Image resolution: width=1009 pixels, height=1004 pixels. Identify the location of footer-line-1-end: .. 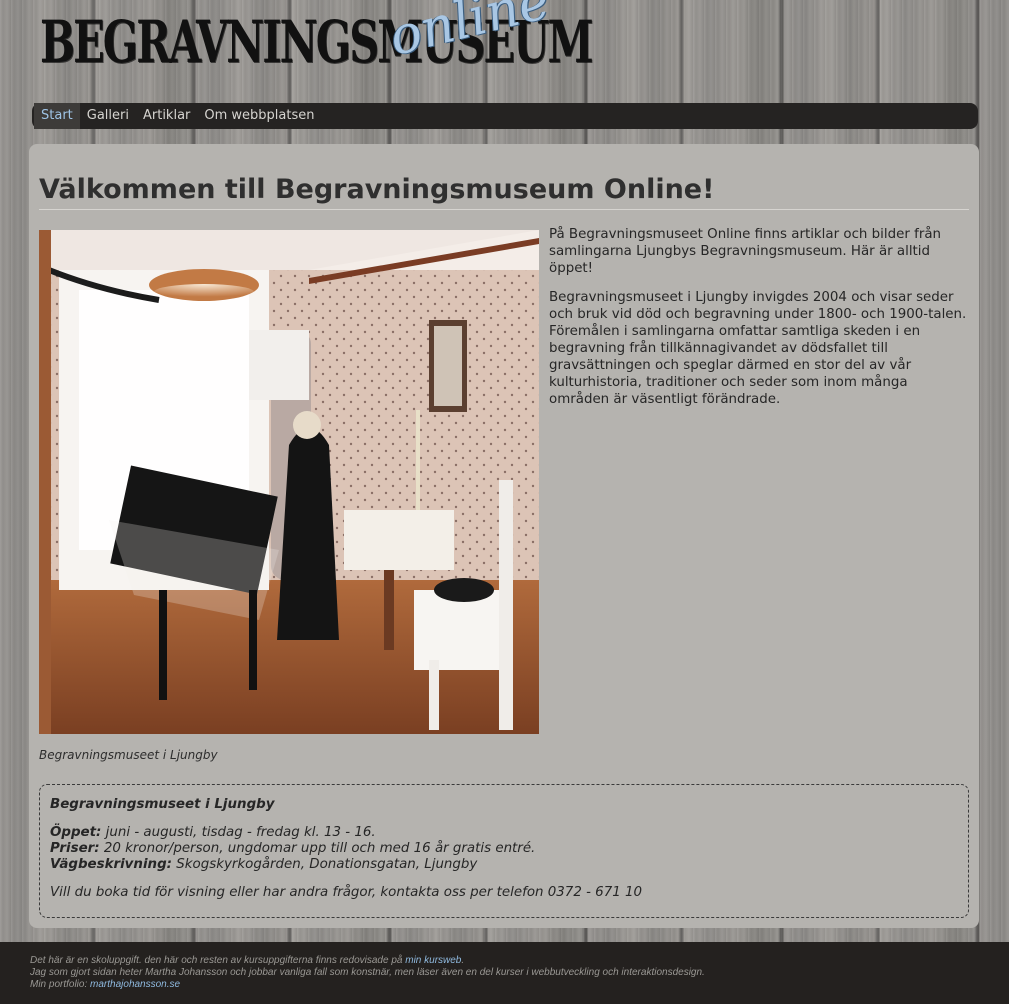
(463, 960).